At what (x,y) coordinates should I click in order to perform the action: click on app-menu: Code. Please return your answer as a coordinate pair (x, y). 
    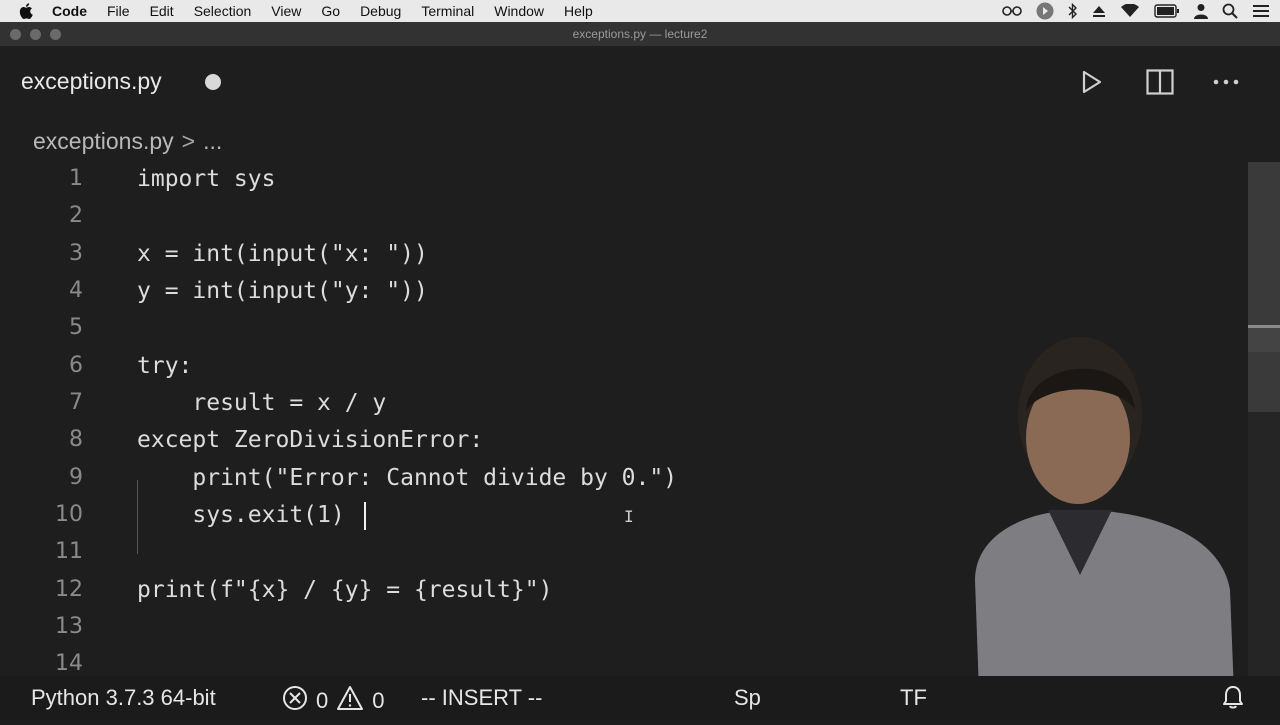
    Looking at the image, I should click on (69, 11).